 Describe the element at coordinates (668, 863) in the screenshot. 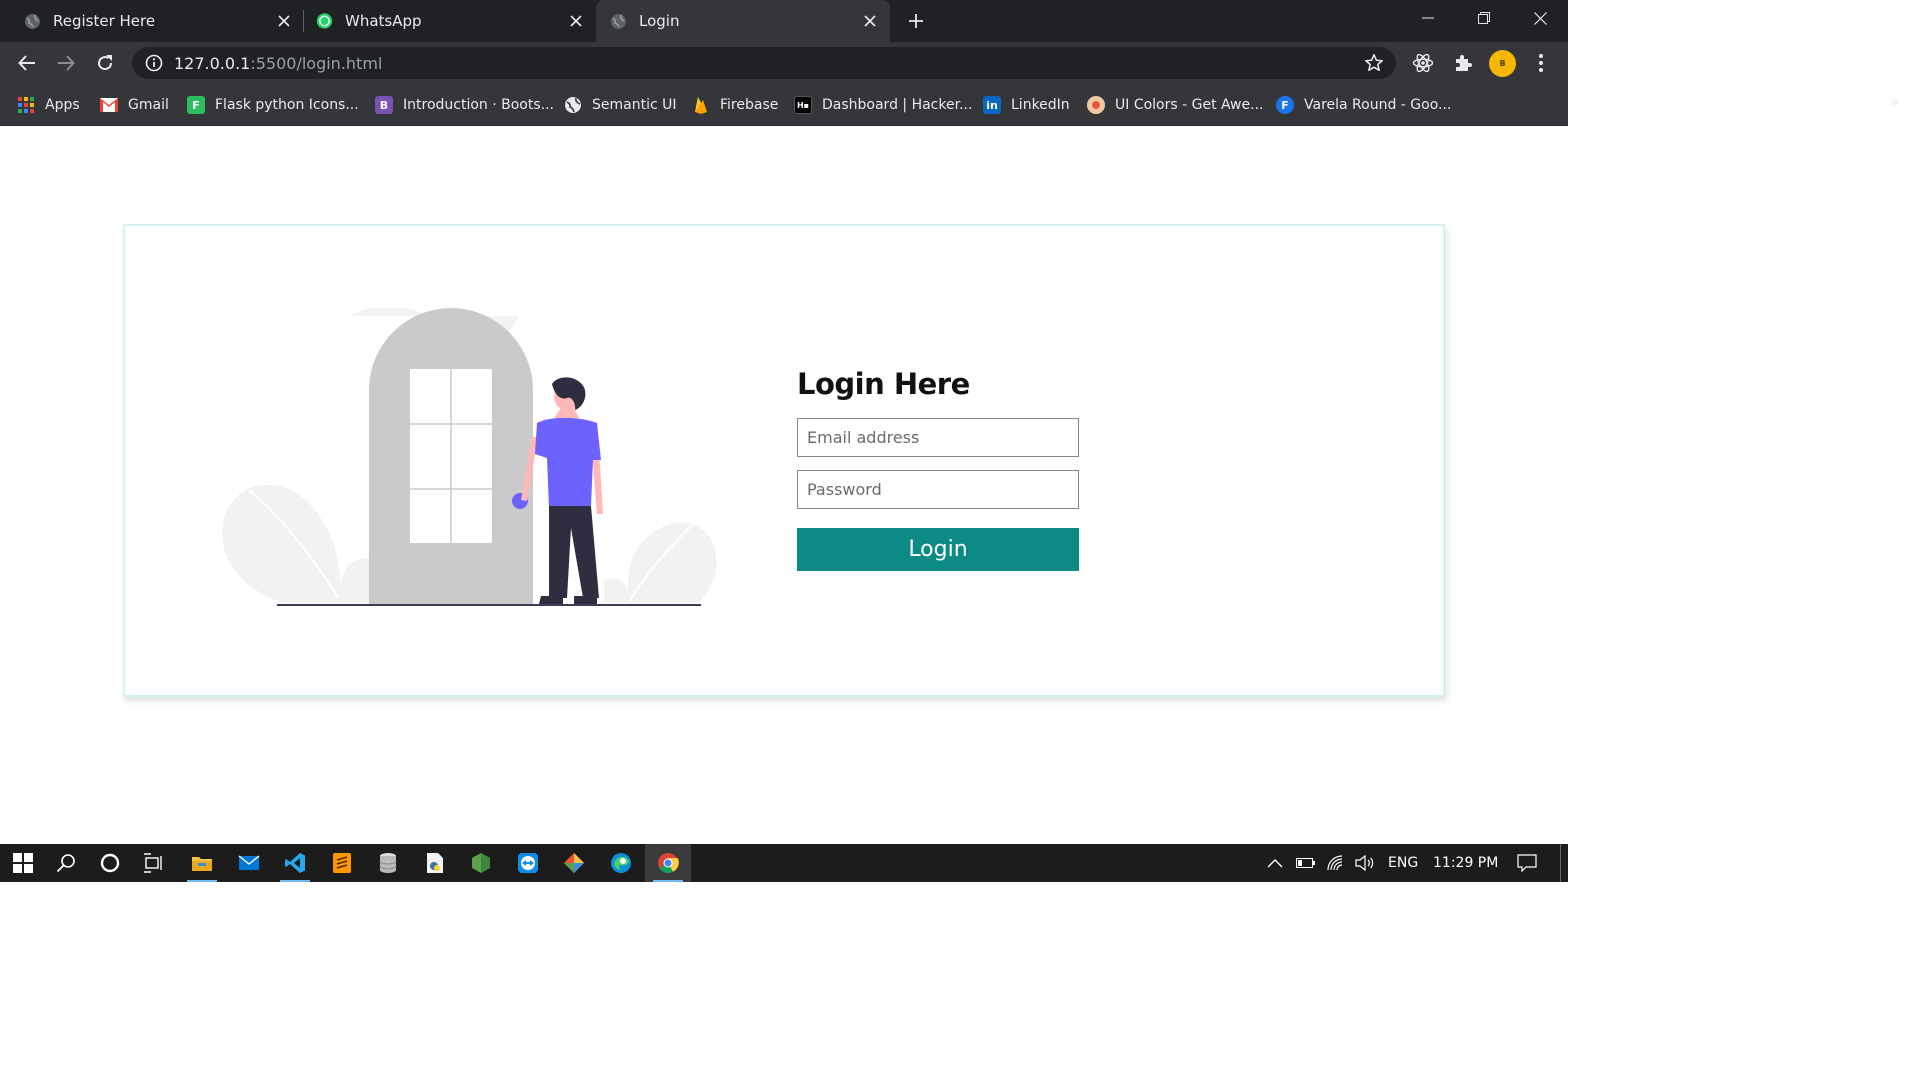

I see `taskbar-chrome` at that location.